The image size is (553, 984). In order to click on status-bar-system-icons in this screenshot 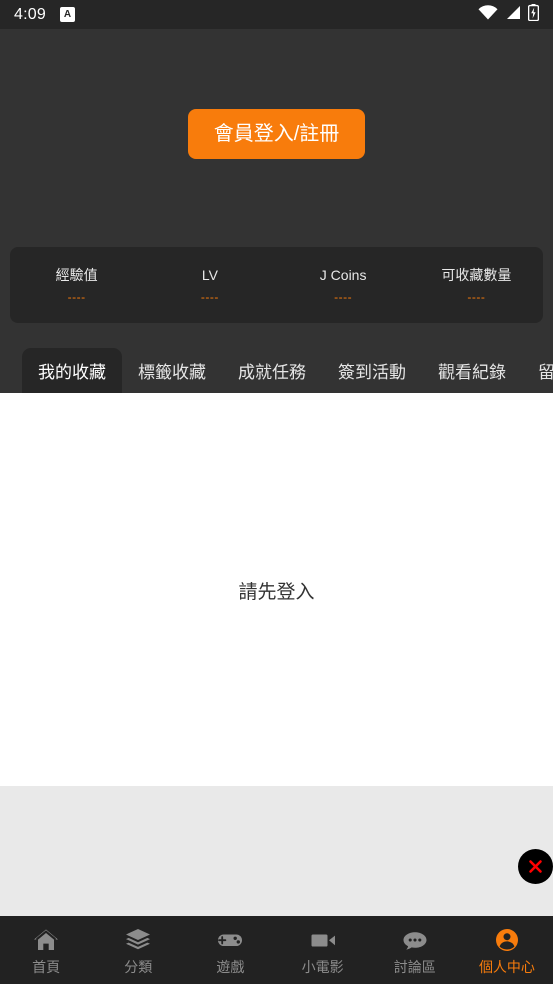, I will do `click(509, 14)`.